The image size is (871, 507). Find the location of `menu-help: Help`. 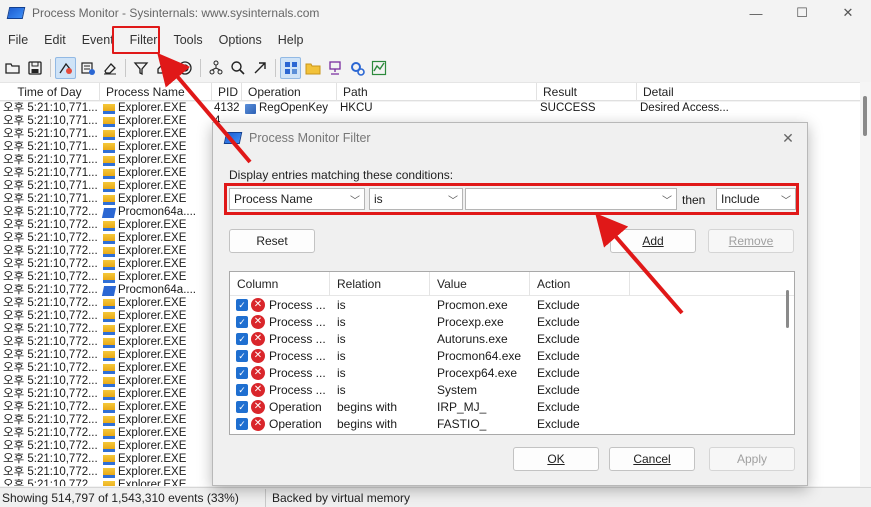

menu-help: Help is located at coordinates (291, 40).